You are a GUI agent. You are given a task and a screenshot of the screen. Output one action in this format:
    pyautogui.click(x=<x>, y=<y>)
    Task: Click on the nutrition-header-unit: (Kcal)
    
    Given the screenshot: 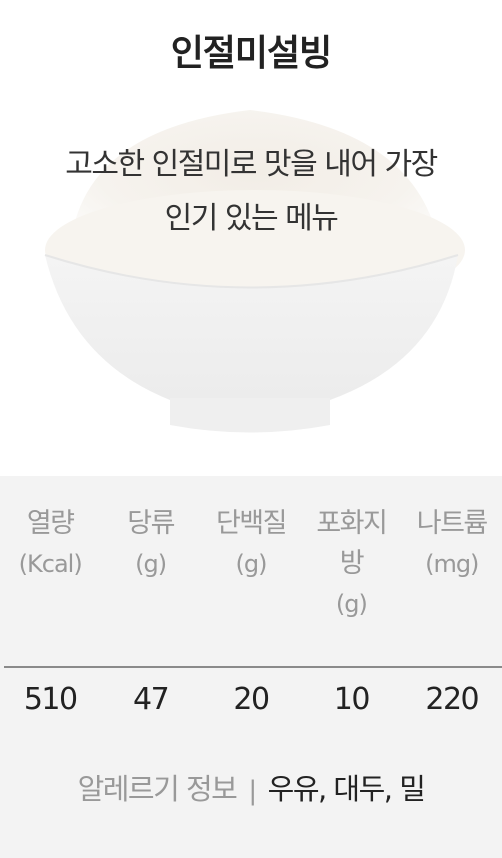 What is the action you would take?
    pyautogui.click(x=50, y=564)
    